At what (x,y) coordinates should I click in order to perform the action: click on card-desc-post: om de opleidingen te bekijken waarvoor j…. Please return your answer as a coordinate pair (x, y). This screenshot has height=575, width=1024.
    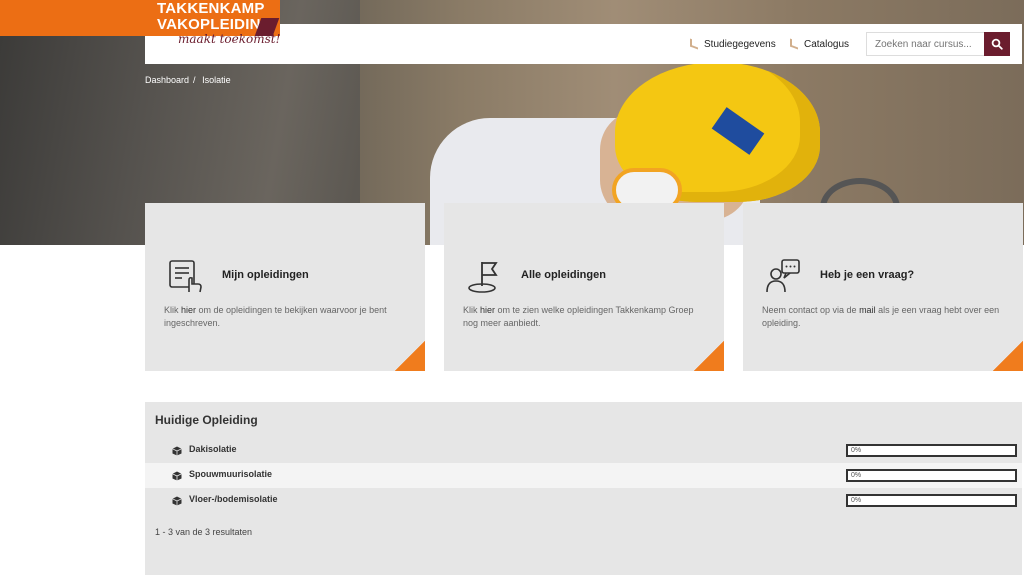
    Looking at the image, I should click on (275, 316).